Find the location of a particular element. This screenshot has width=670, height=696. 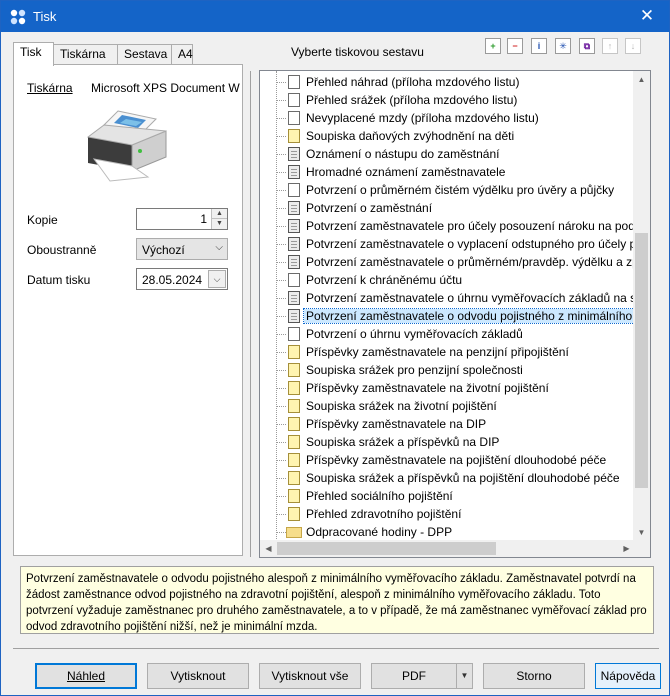

list-item: Soupiska srážek a příspěvků na DIP is located at coordinates (448, 442).